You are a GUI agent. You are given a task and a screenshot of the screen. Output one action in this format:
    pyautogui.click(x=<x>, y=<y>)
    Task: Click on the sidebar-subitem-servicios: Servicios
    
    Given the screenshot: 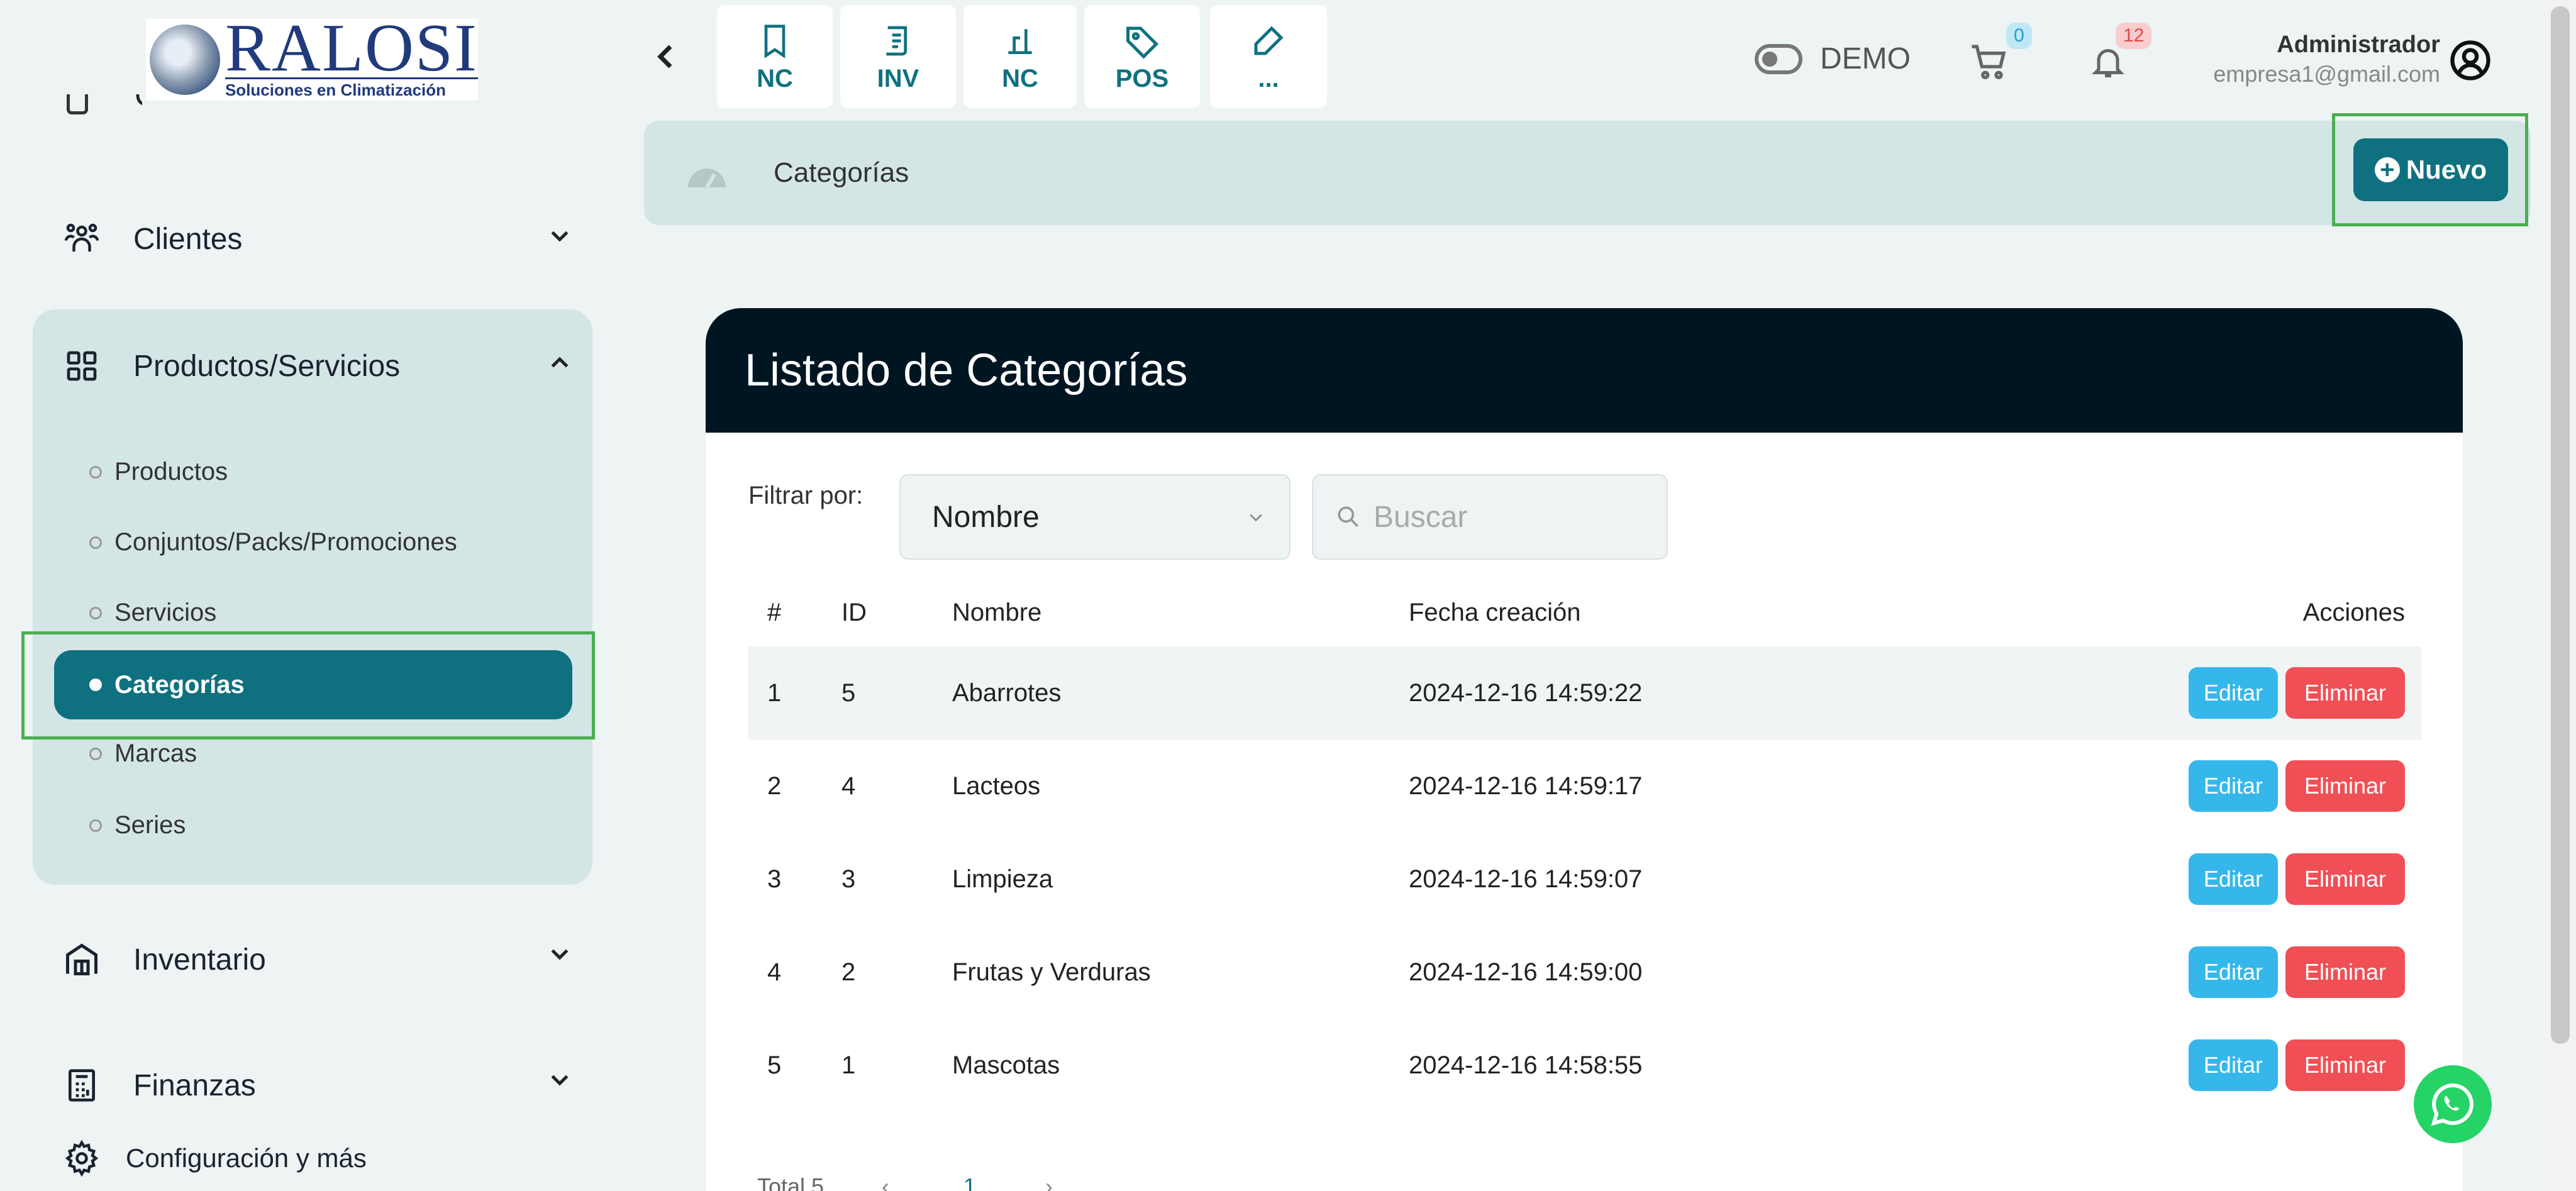 What is the action you would take?
    pyautogui.click(x=152, y=613)
    